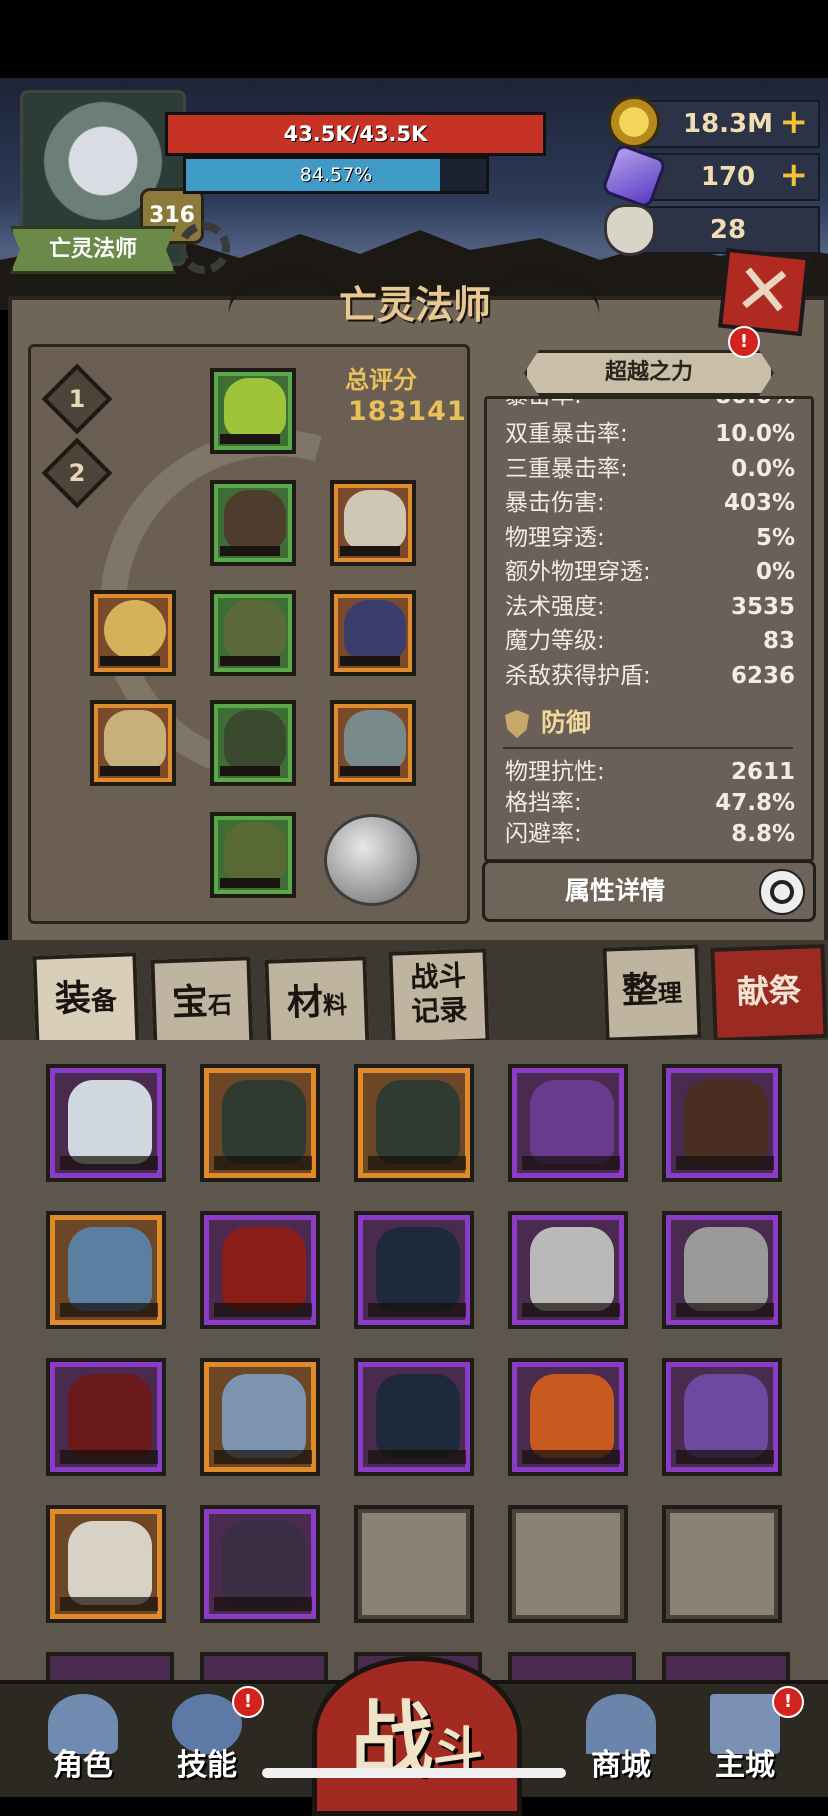  I want to click on inventory-slot-white-dragon-robe, so click(106, 1564).